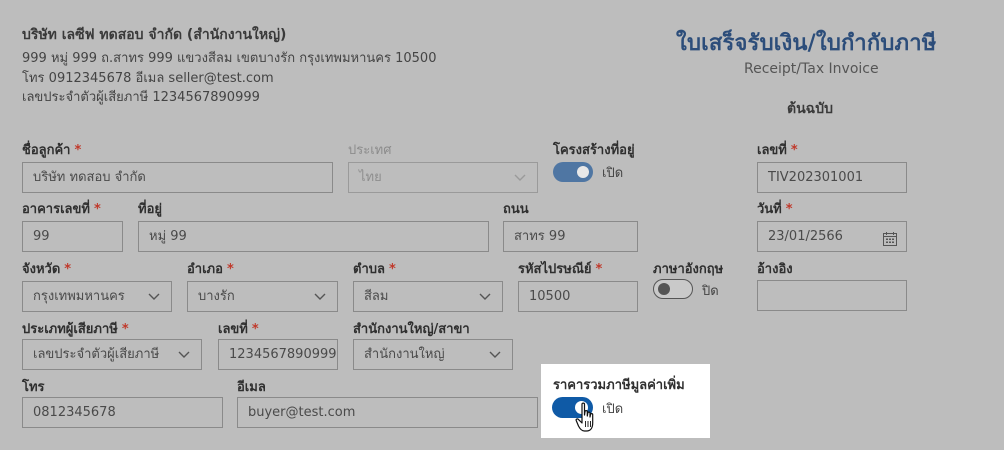  What do you see at coordinates (443, 177) in the screenshot?
I see `country-select: ไทย` at bounding box center [443, 177].